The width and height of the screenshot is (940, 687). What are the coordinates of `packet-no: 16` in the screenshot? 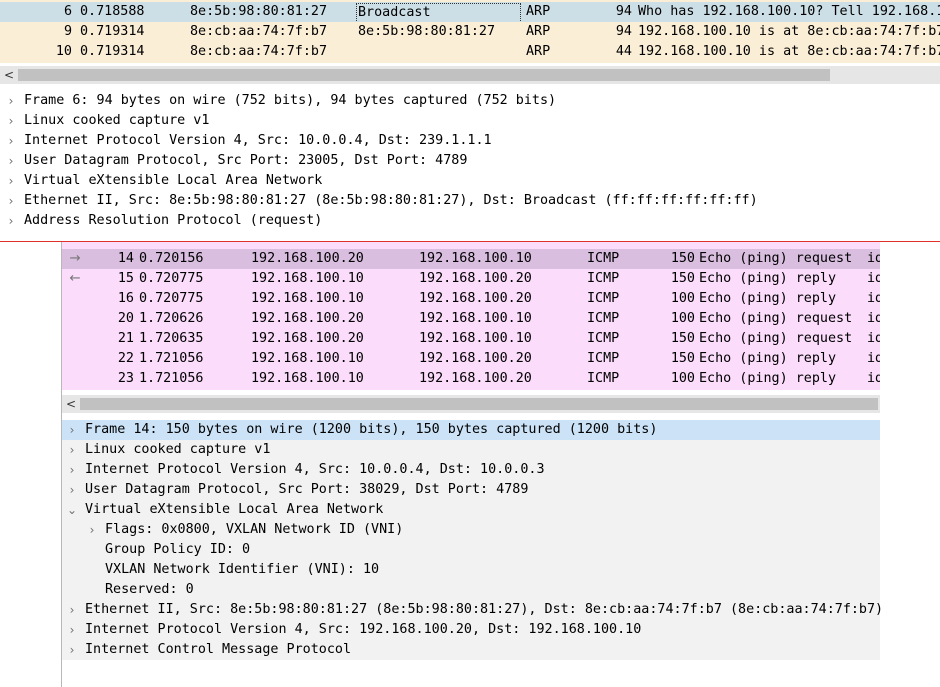 It's located at (125, 298).